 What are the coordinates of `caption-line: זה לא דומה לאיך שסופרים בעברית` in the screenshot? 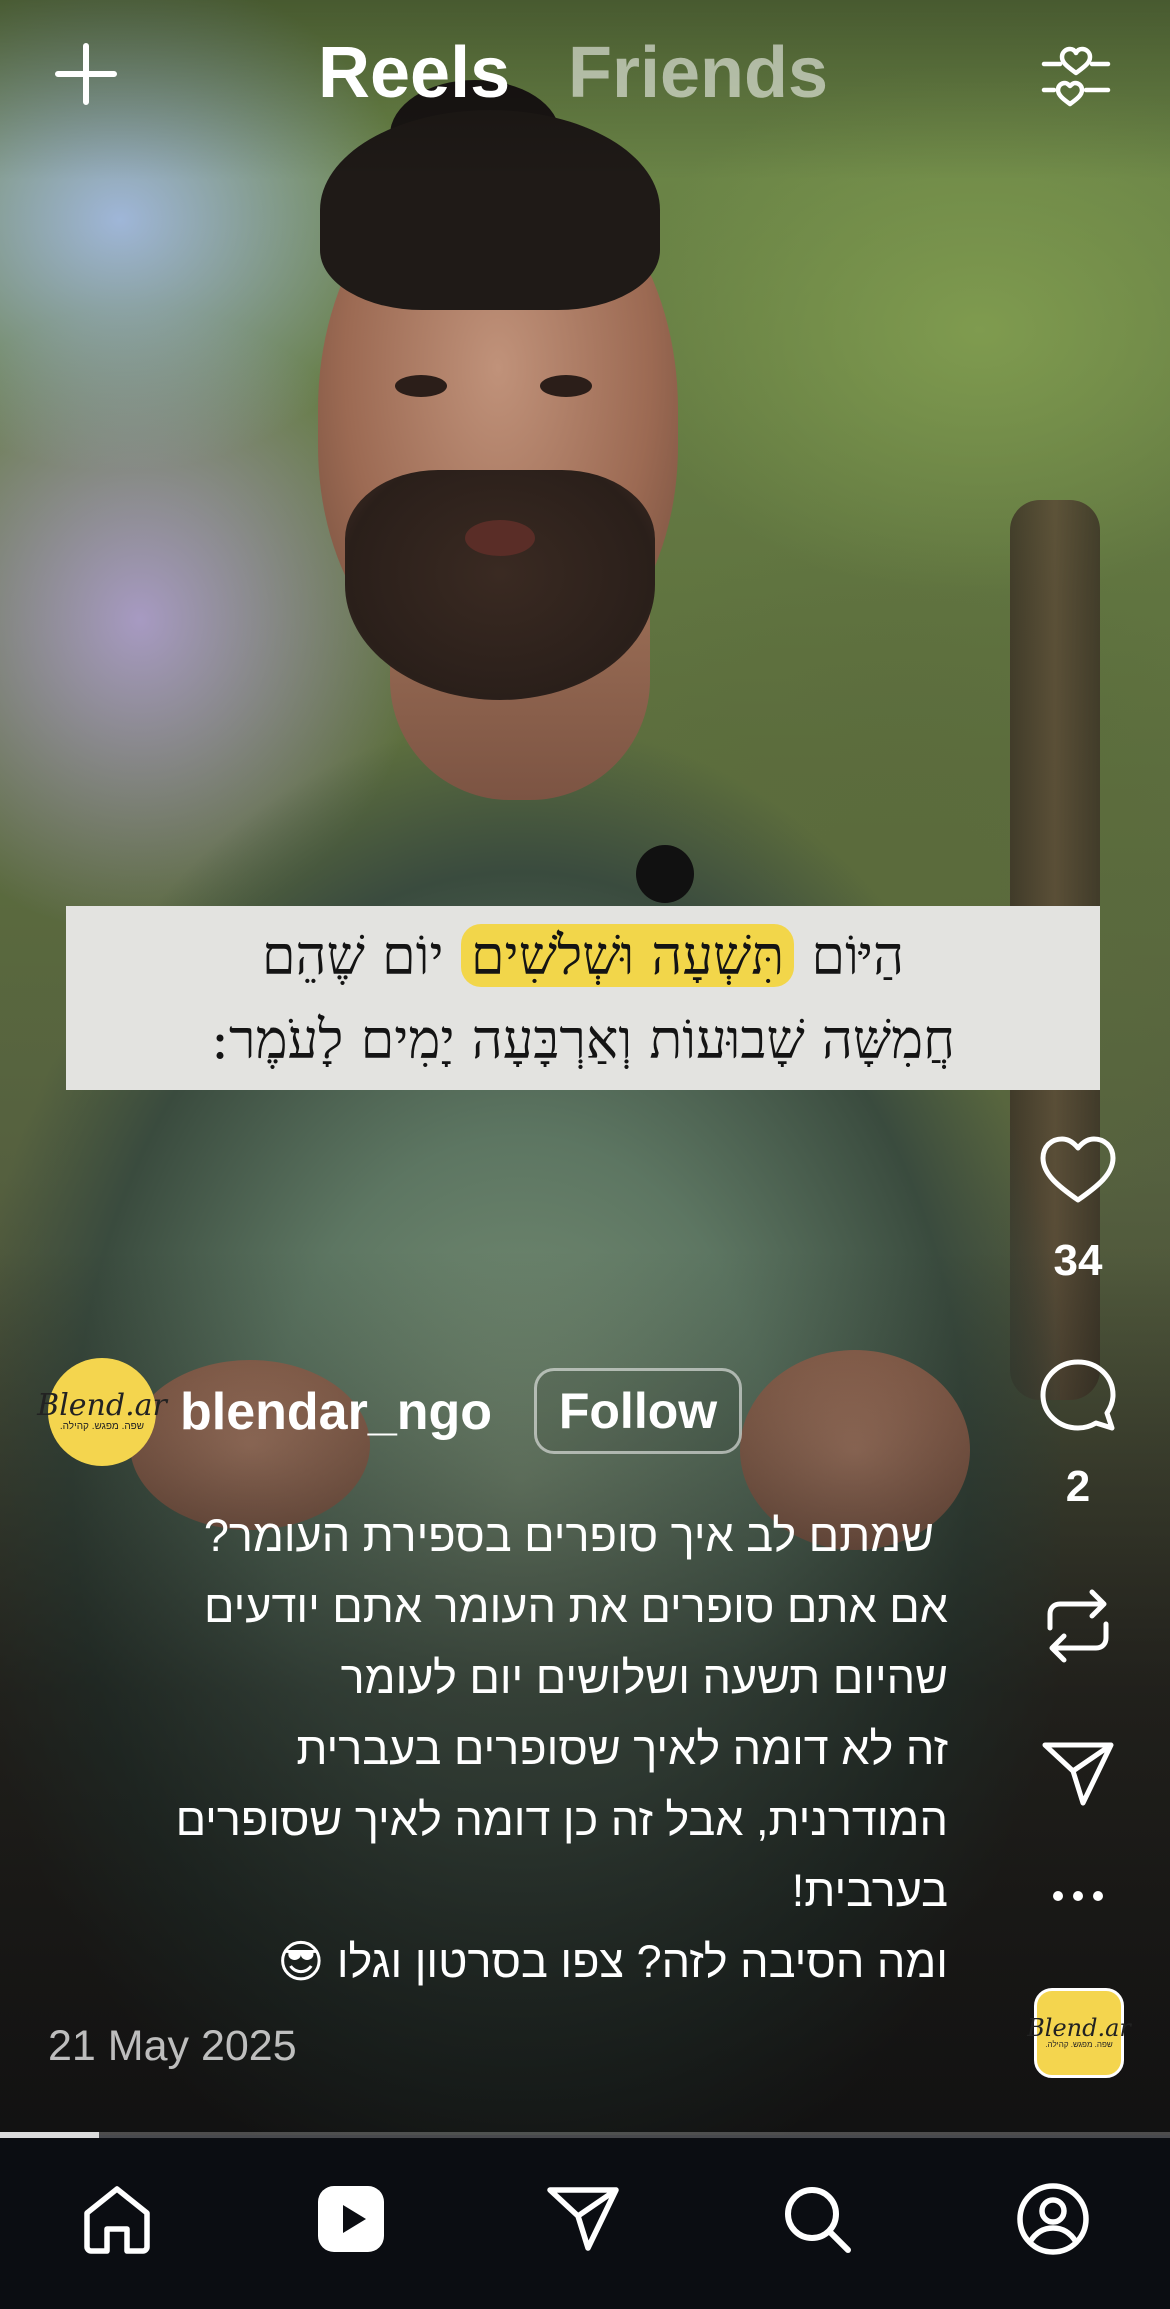 It's located at (622, 1748).